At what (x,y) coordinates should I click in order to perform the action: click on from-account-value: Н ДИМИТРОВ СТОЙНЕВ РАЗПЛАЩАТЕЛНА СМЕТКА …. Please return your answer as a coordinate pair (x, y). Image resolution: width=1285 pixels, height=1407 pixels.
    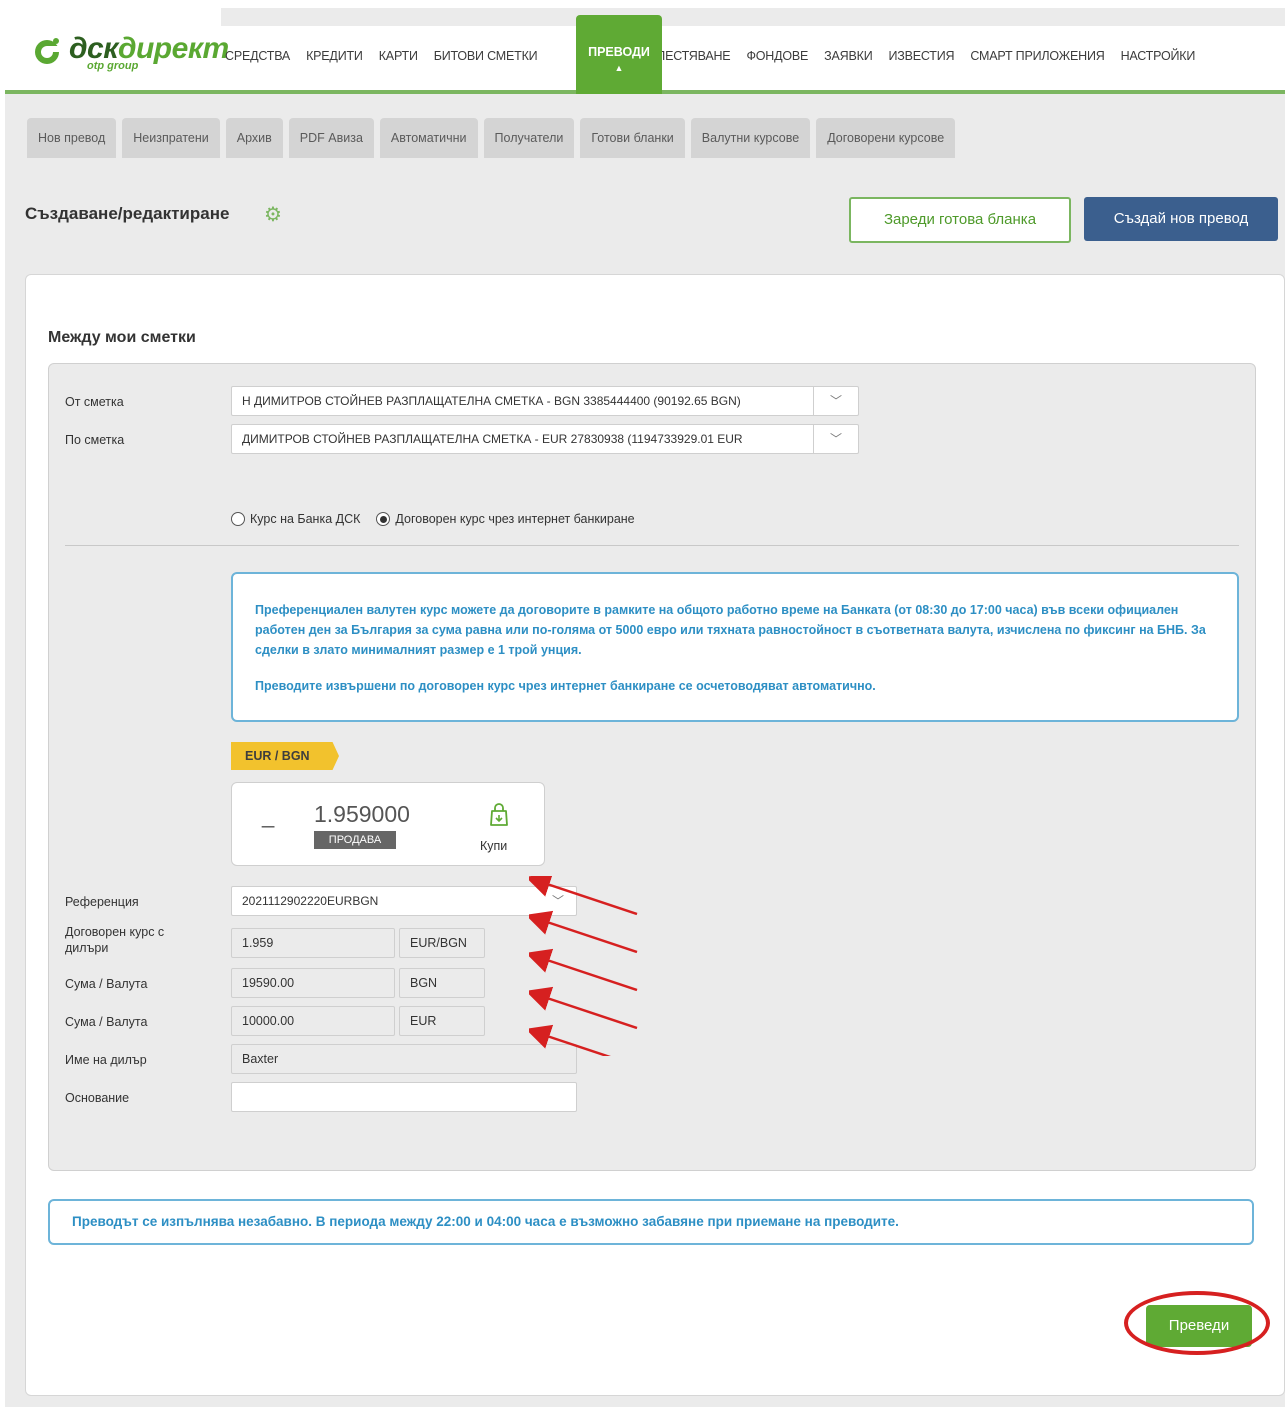
    Looking at the image, I should click on (491, 401).